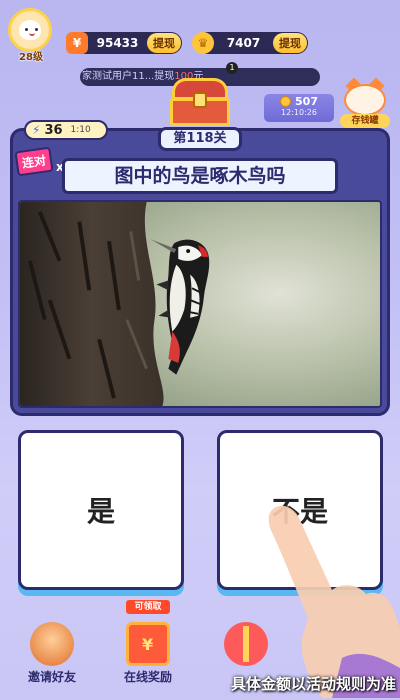 The height and width of the screenshot is (700, 400). I want to click on cash-icon: ¥, so click(77, 43).